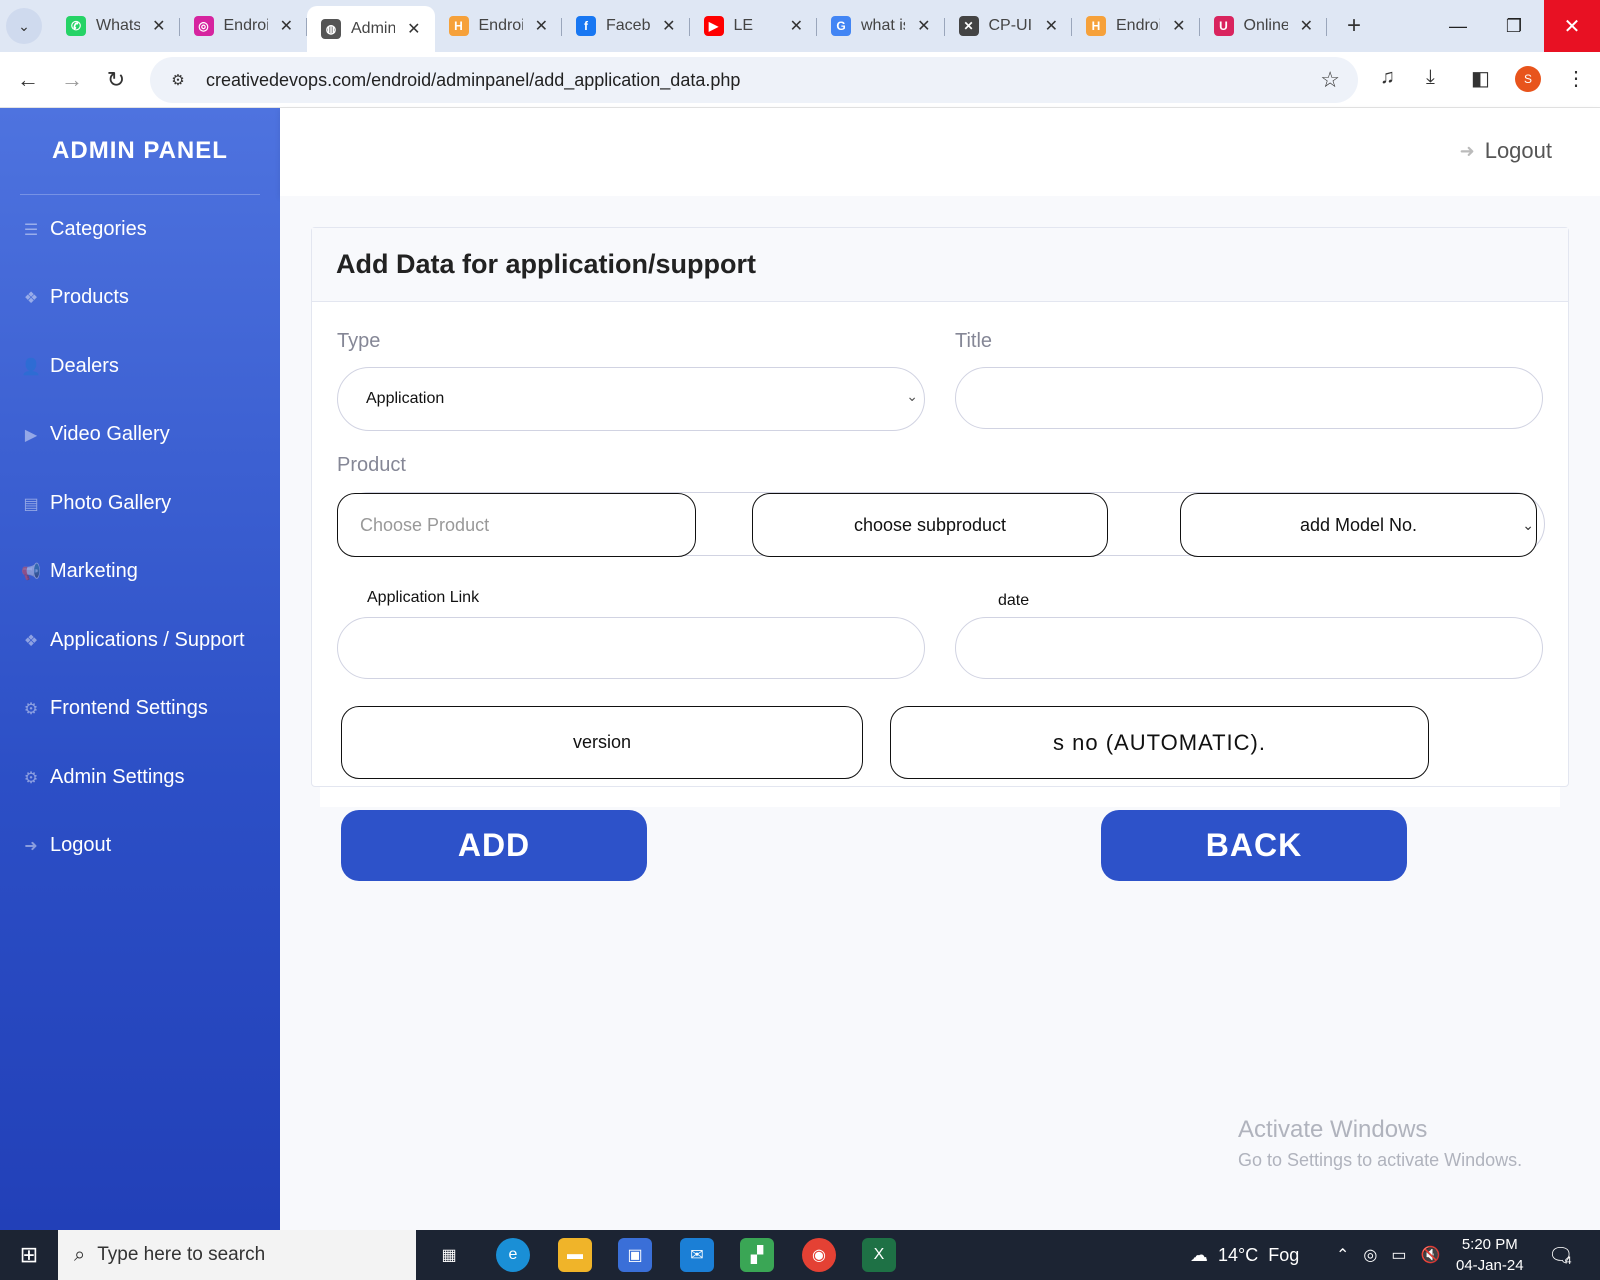 The width and height of the screenshot is (1600, 1280). Describe the element at coordinates (819, 1255) in the screenshot. I see `chrome-icon: ◉` at that location.